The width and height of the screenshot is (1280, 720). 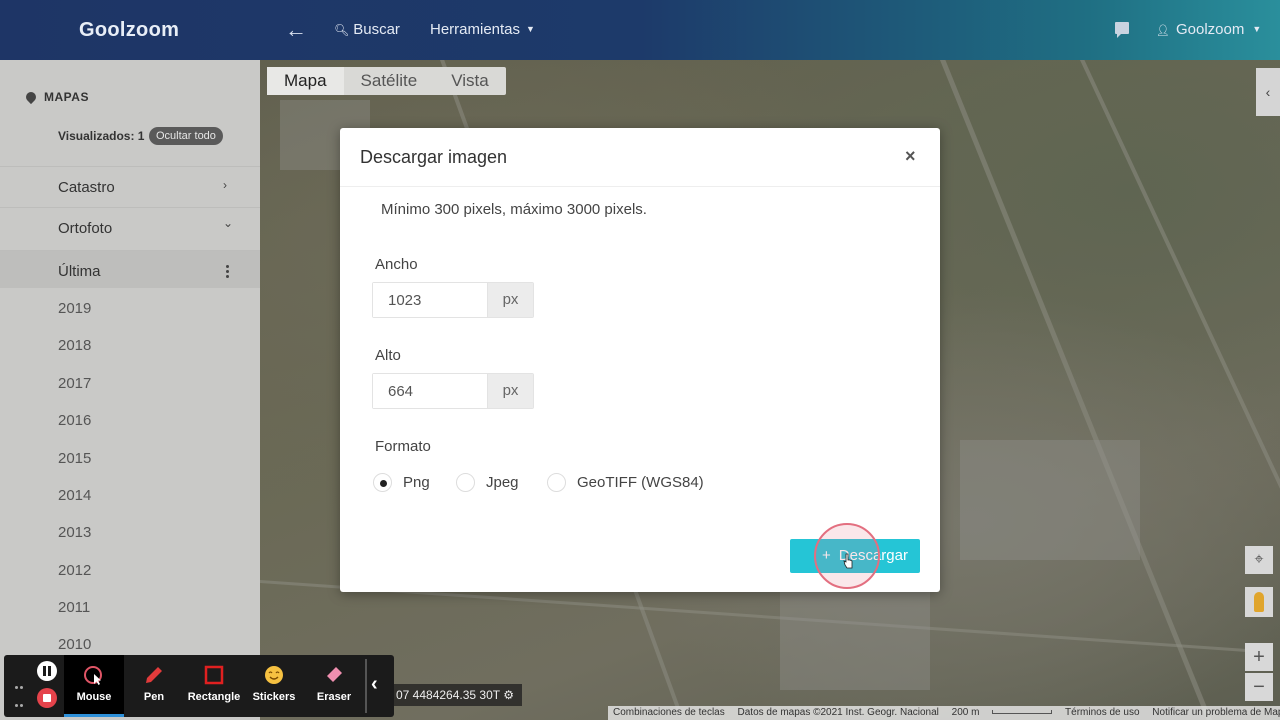 I want to click on arrow-left-icon: ←, so click(x=296, y=30).